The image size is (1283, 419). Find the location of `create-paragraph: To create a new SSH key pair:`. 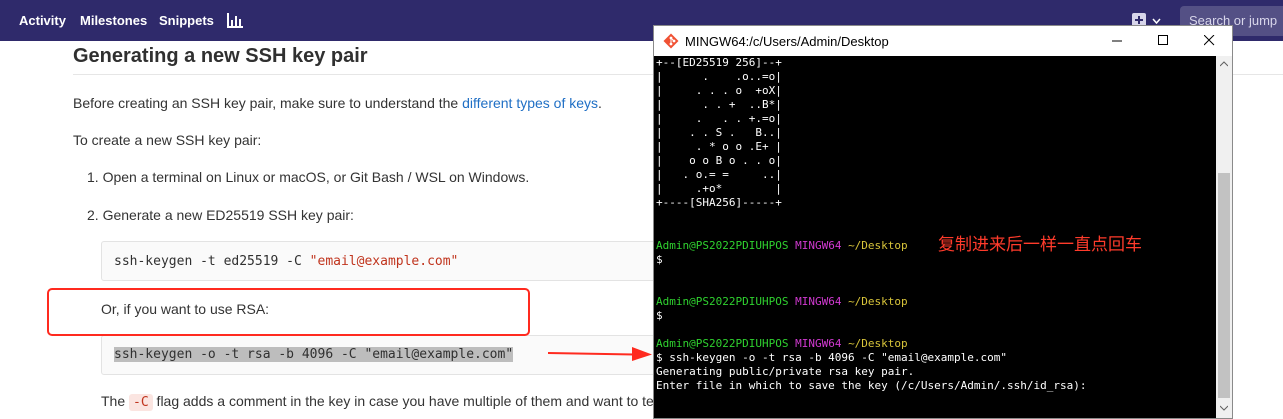

create-paragraph: To create a new SSH key pair: is located at coordinates (167, 140).